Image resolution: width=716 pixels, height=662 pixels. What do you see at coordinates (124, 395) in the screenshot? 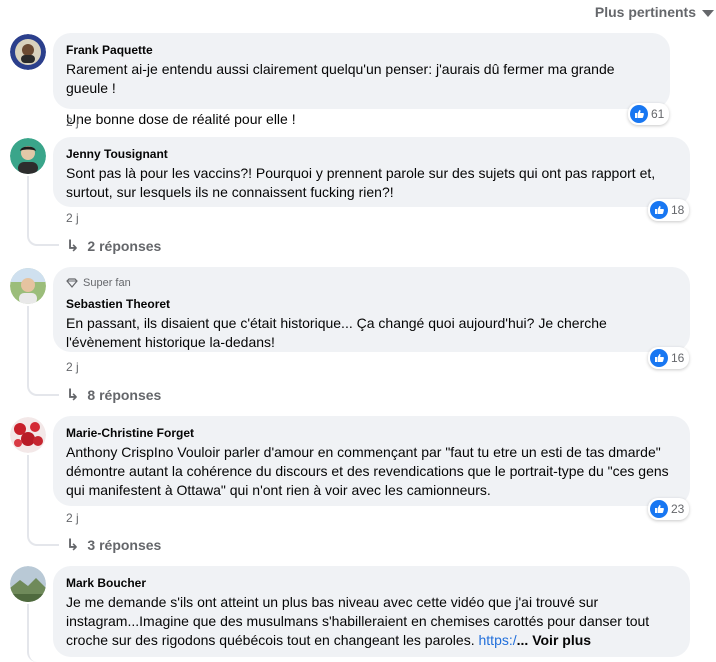
I see `replies-count: 8 réponses` at bounding box center [124, 395].